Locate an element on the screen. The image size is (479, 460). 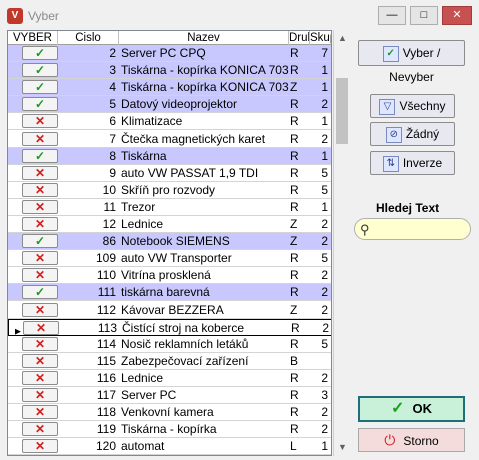
row-name: Tiskárna - kopírka KONICA 7035 is located at coordinates (205, 87).